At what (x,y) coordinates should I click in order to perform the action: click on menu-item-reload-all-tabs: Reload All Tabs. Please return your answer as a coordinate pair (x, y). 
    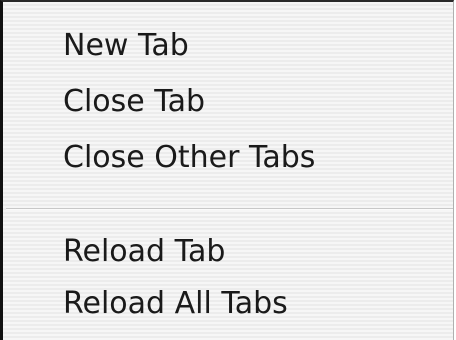
    Looking at the image, I should click on (175, 304).